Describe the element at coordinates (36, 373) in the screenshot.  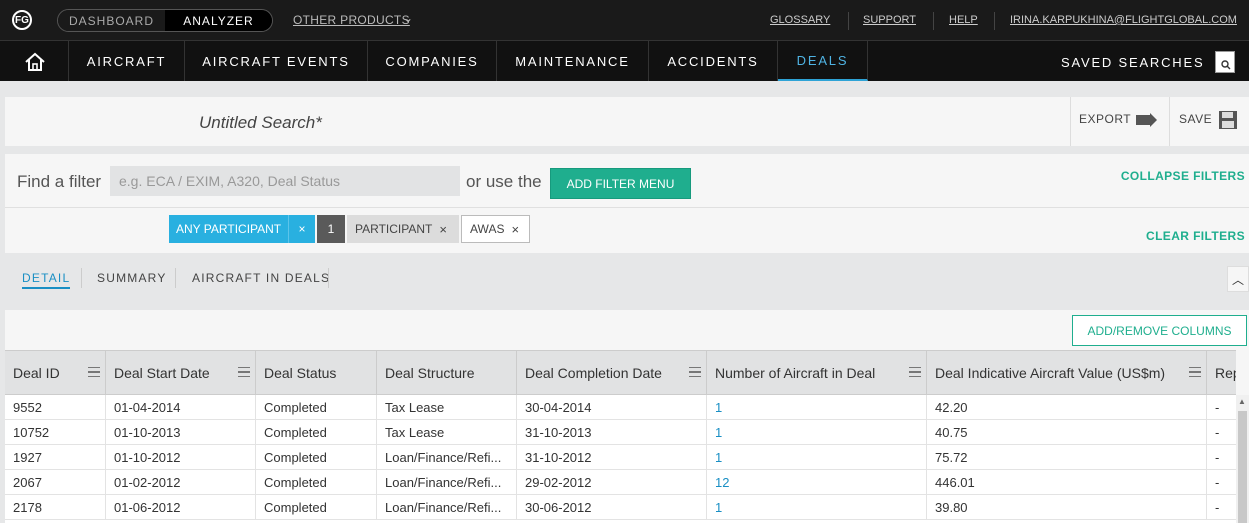
I see `column-header-label: Deal ID` at that location.